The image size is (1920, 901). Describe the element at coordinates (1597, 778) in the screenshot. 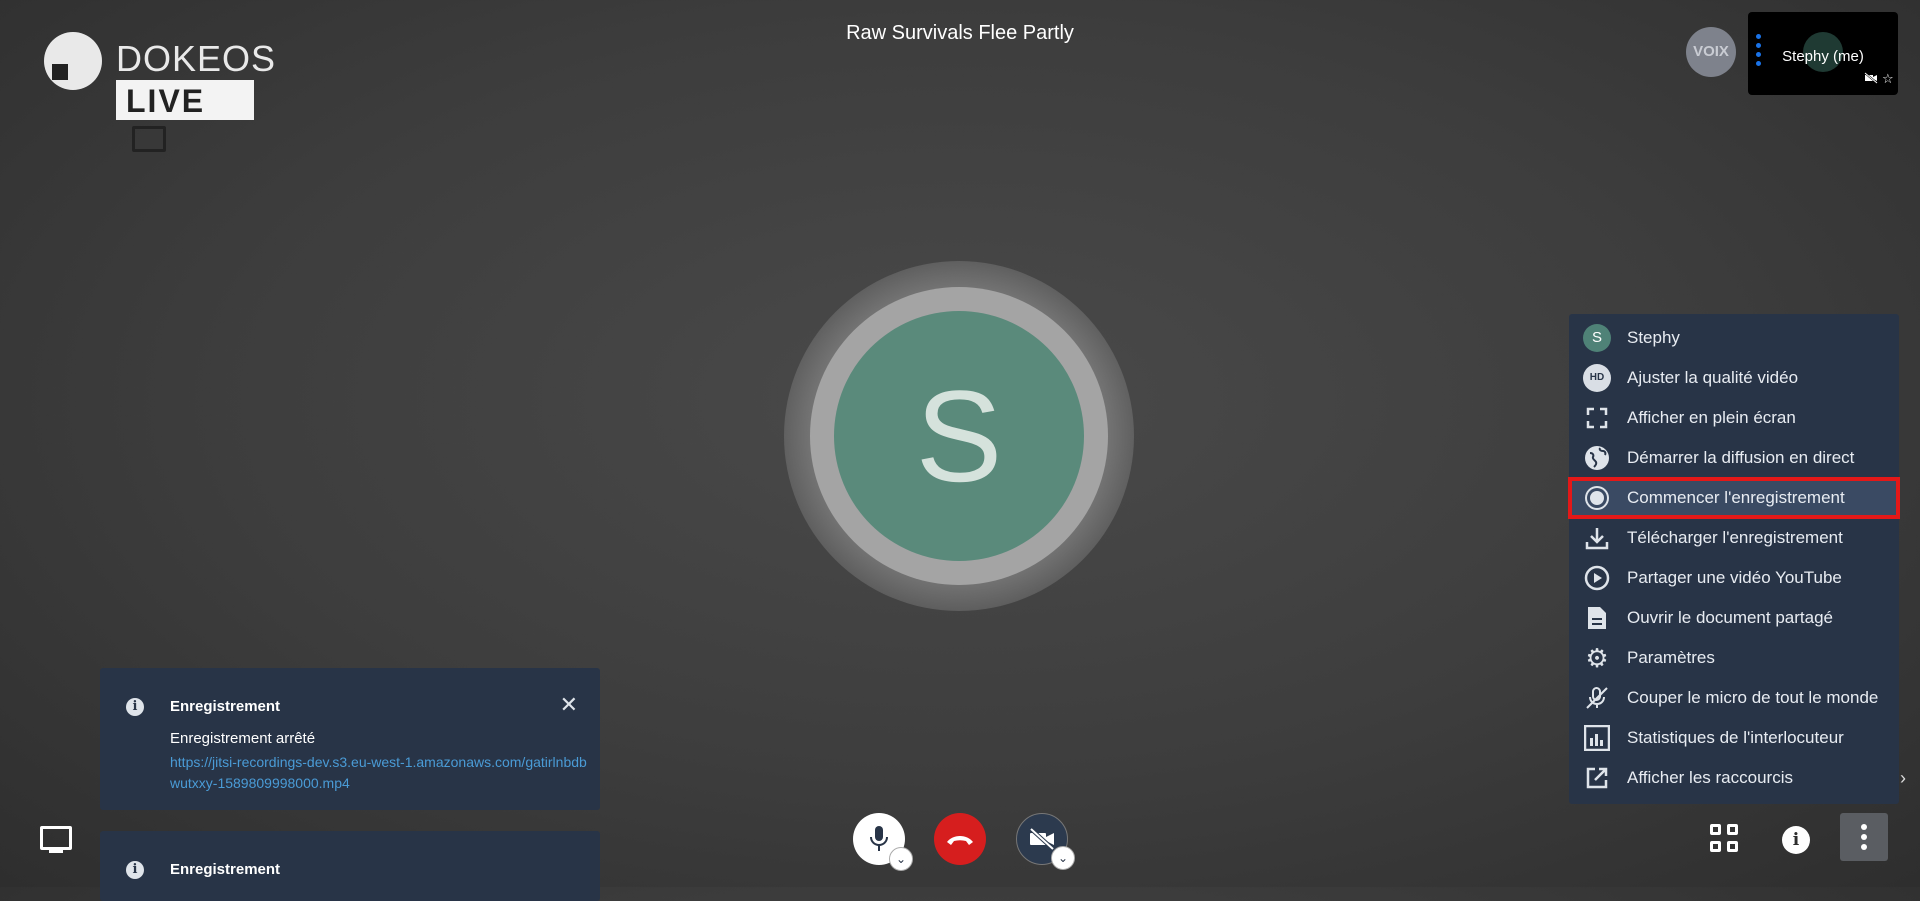

I see `external-link-icon` at that location.